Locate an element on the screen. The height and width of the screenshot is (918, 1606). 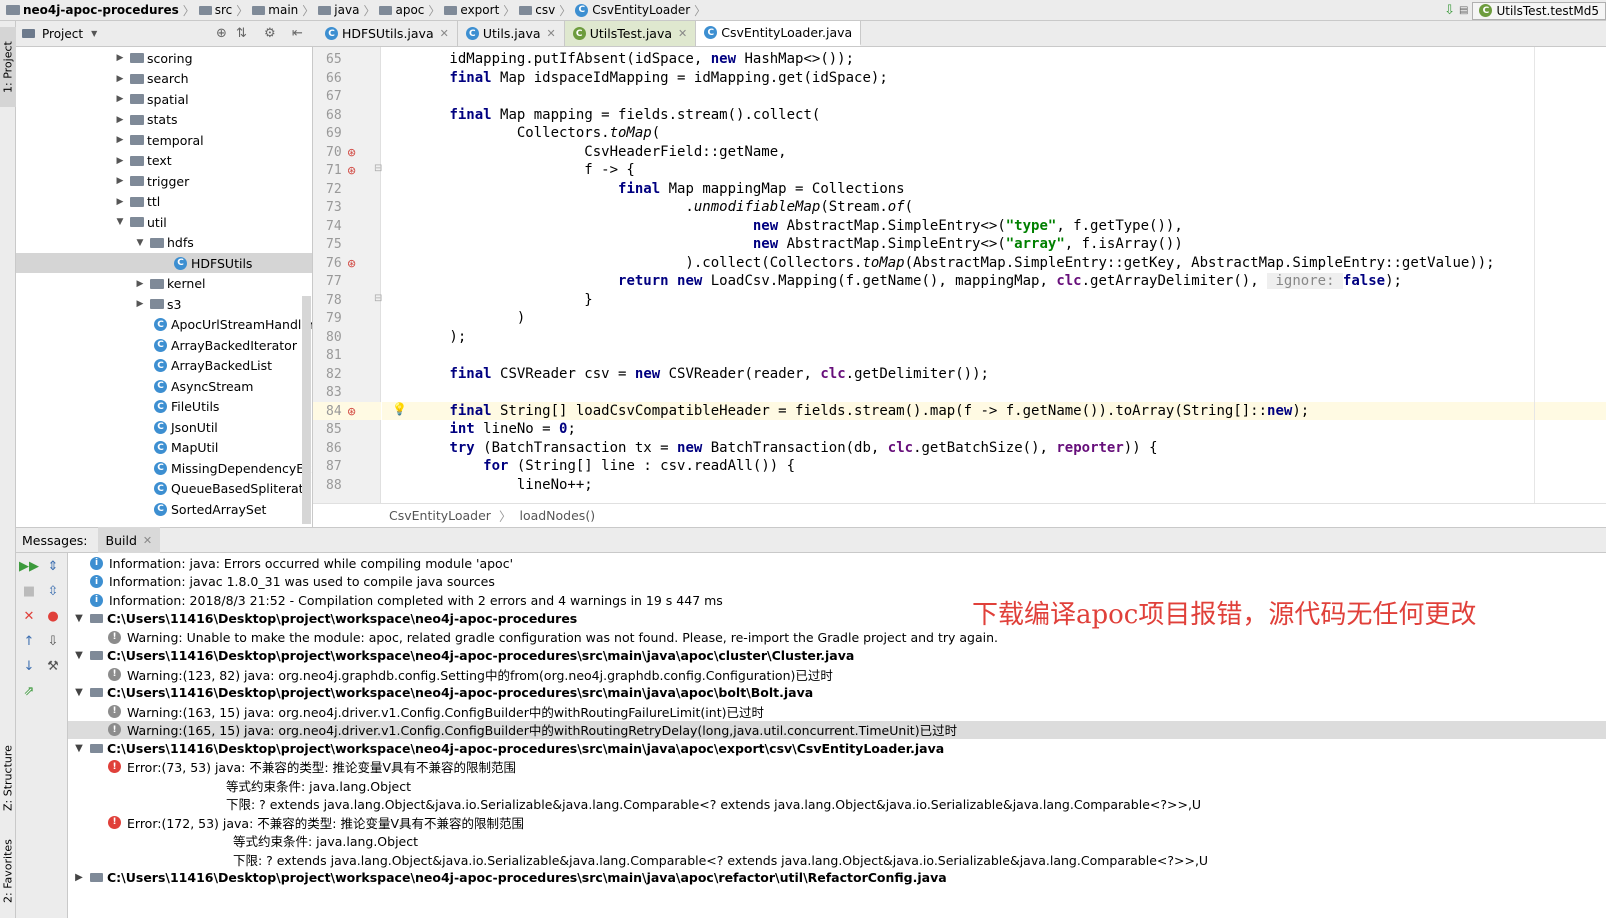
editor-tab: C HDFSUtils.java ✕ is located at coordinates (387, 33).